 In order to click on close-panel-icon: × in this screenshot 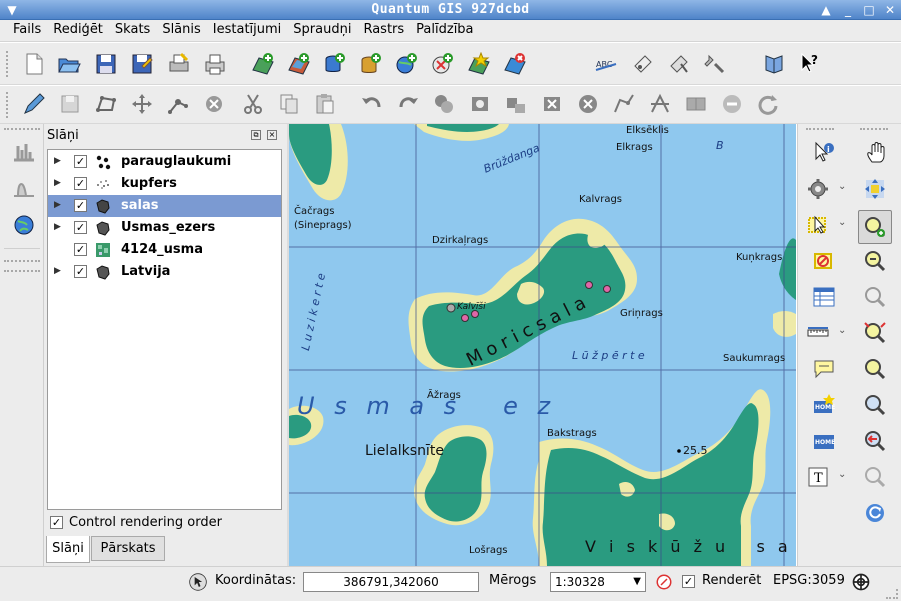, I will do `click(272, 135)`.